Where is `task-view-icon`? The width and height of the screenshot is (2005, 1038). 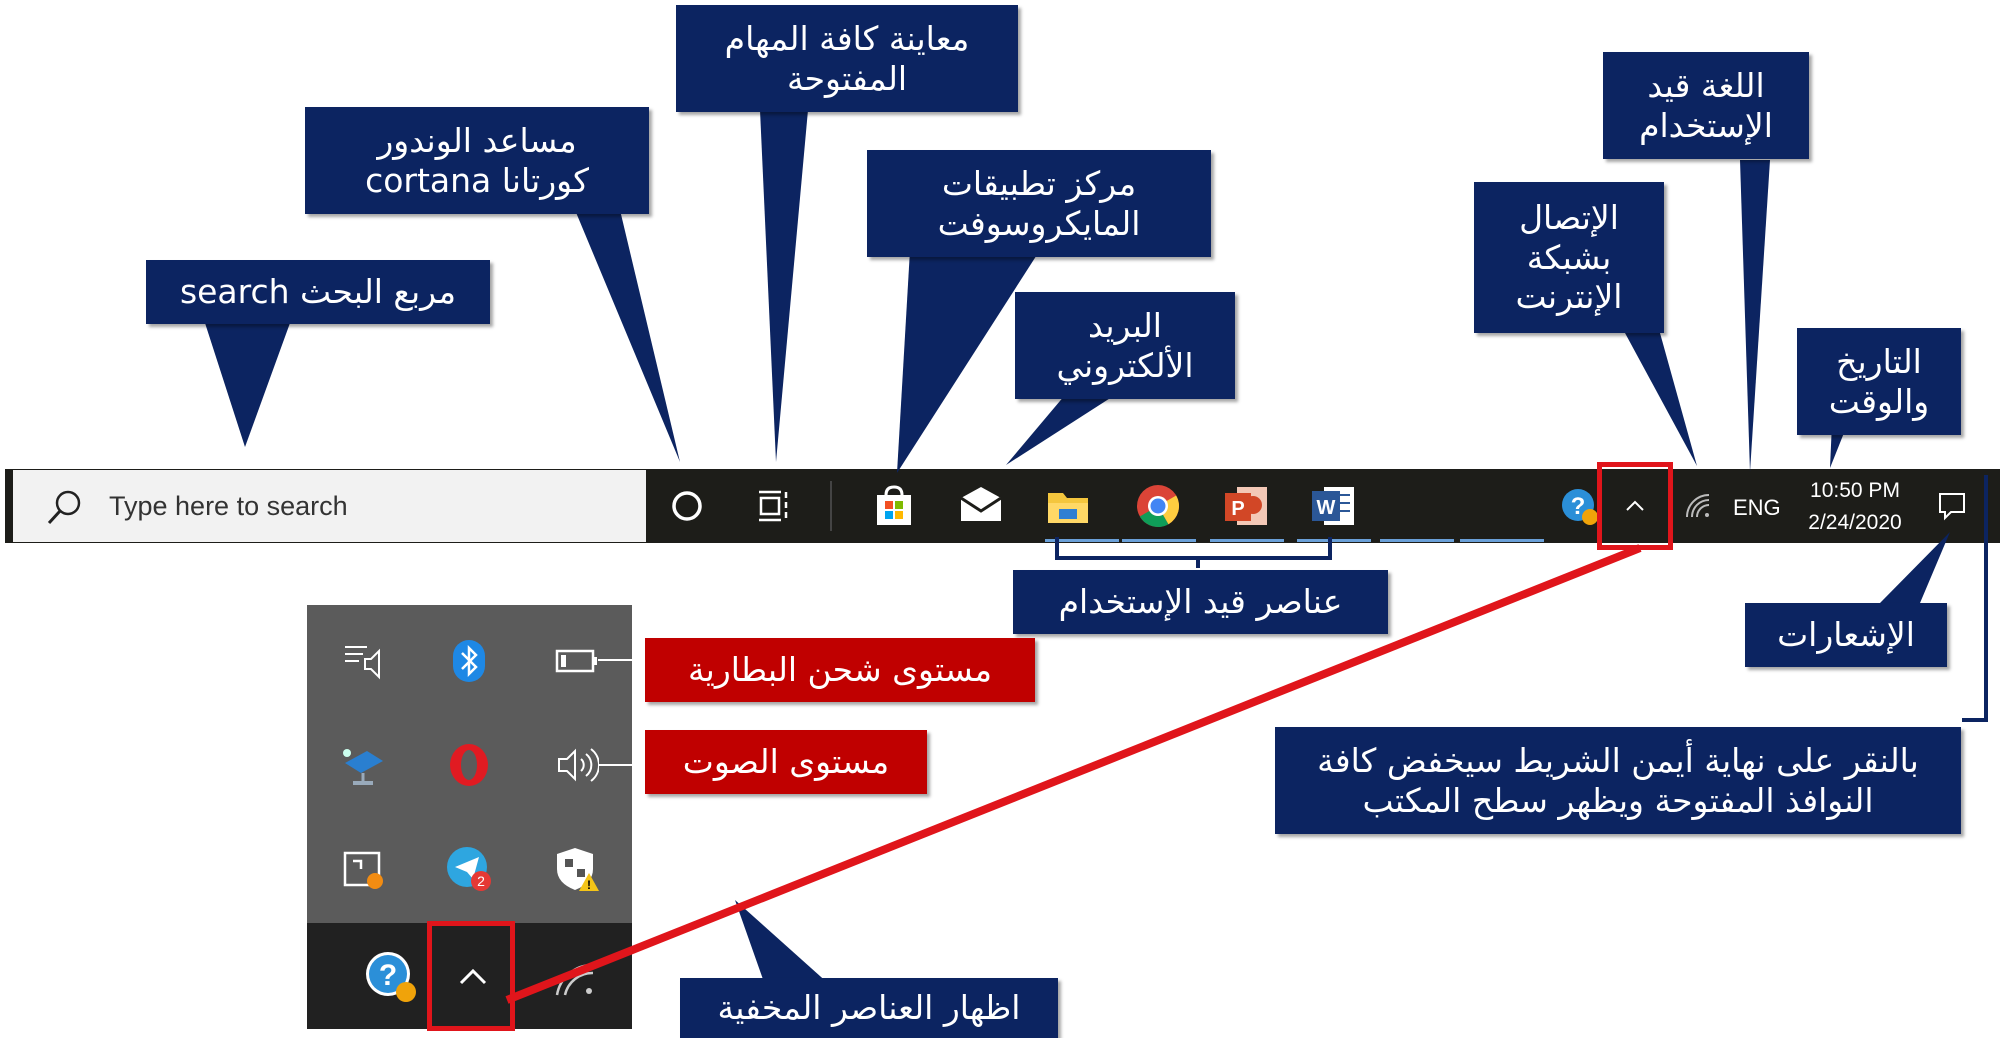
task-view-icon is located at coordinates (773, 506).